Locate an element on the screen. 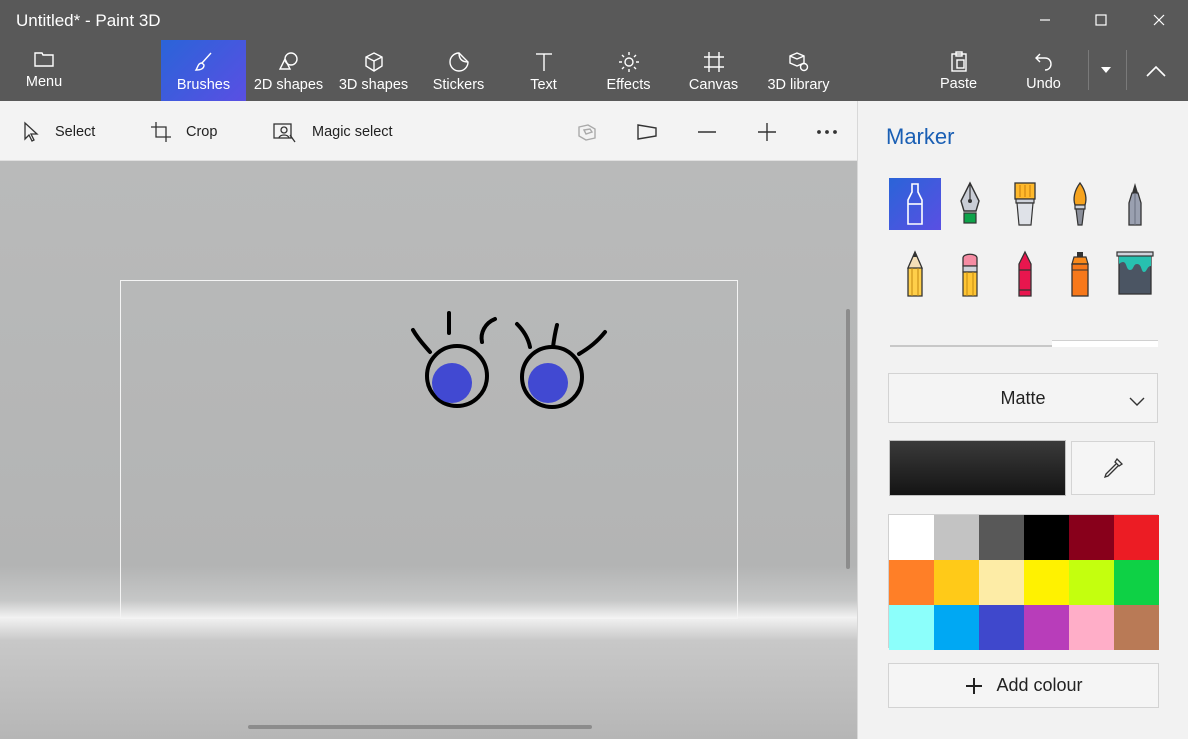  minus-icon is located at coordinates (707, 132).